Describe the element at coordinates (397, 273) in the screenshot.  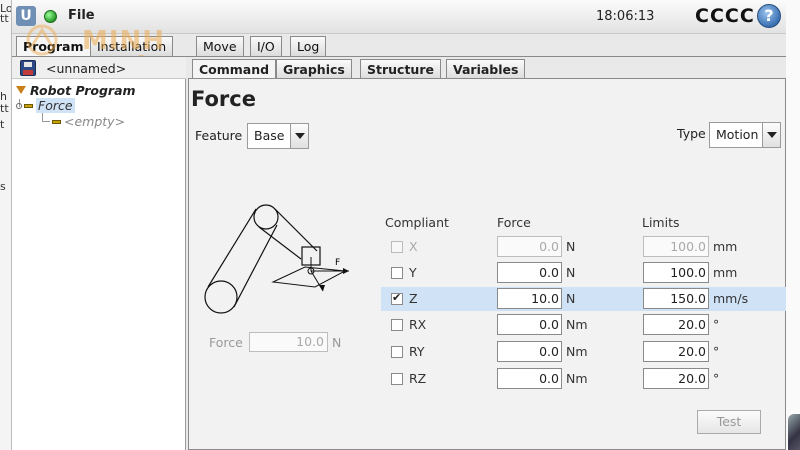
I see `compliant-checkbox-y` at that location.